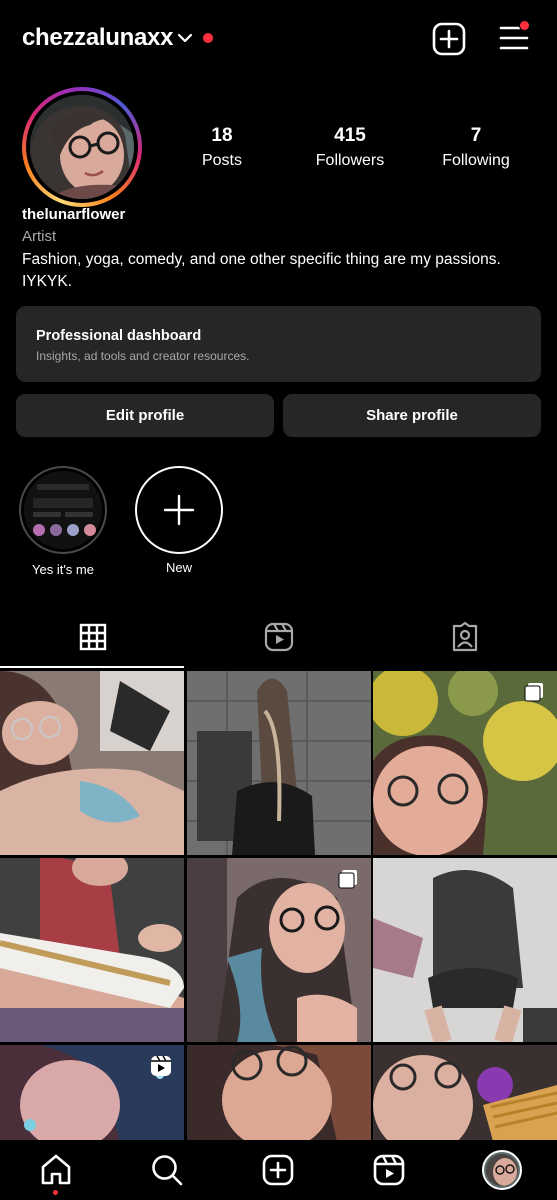 This screenshot has width=557, height=1200. I want to click on story-highlight: Yes it's me, so click(63, 521).